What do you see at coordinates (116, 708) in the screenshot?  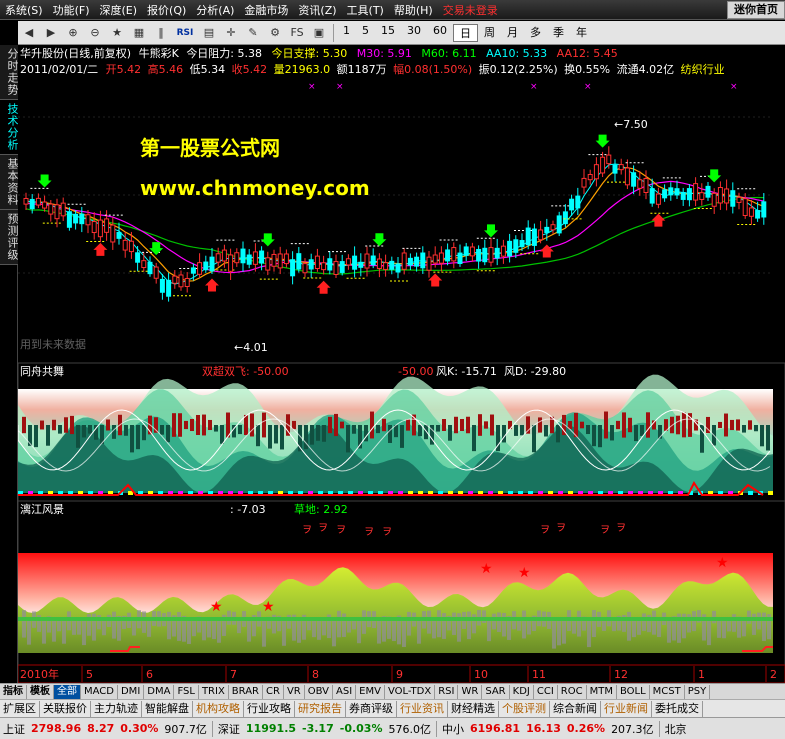 I see `function-tab-2: 主力轨迹` at bounding box center [116, 708].